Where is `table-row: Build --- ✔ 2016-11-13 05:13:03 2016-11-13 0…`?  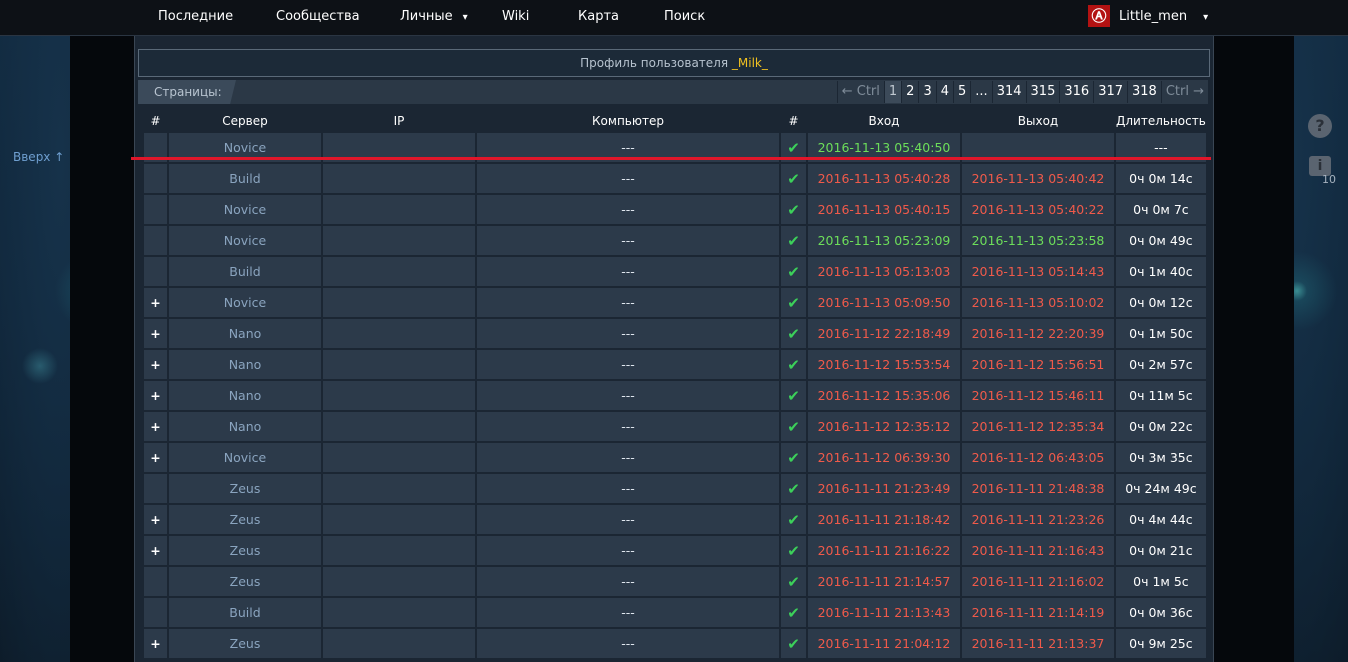
table-row: Build --- ✔ 2016-11-13 05:13:03 2016-11-13 0… is located at coordinates (675, 271).